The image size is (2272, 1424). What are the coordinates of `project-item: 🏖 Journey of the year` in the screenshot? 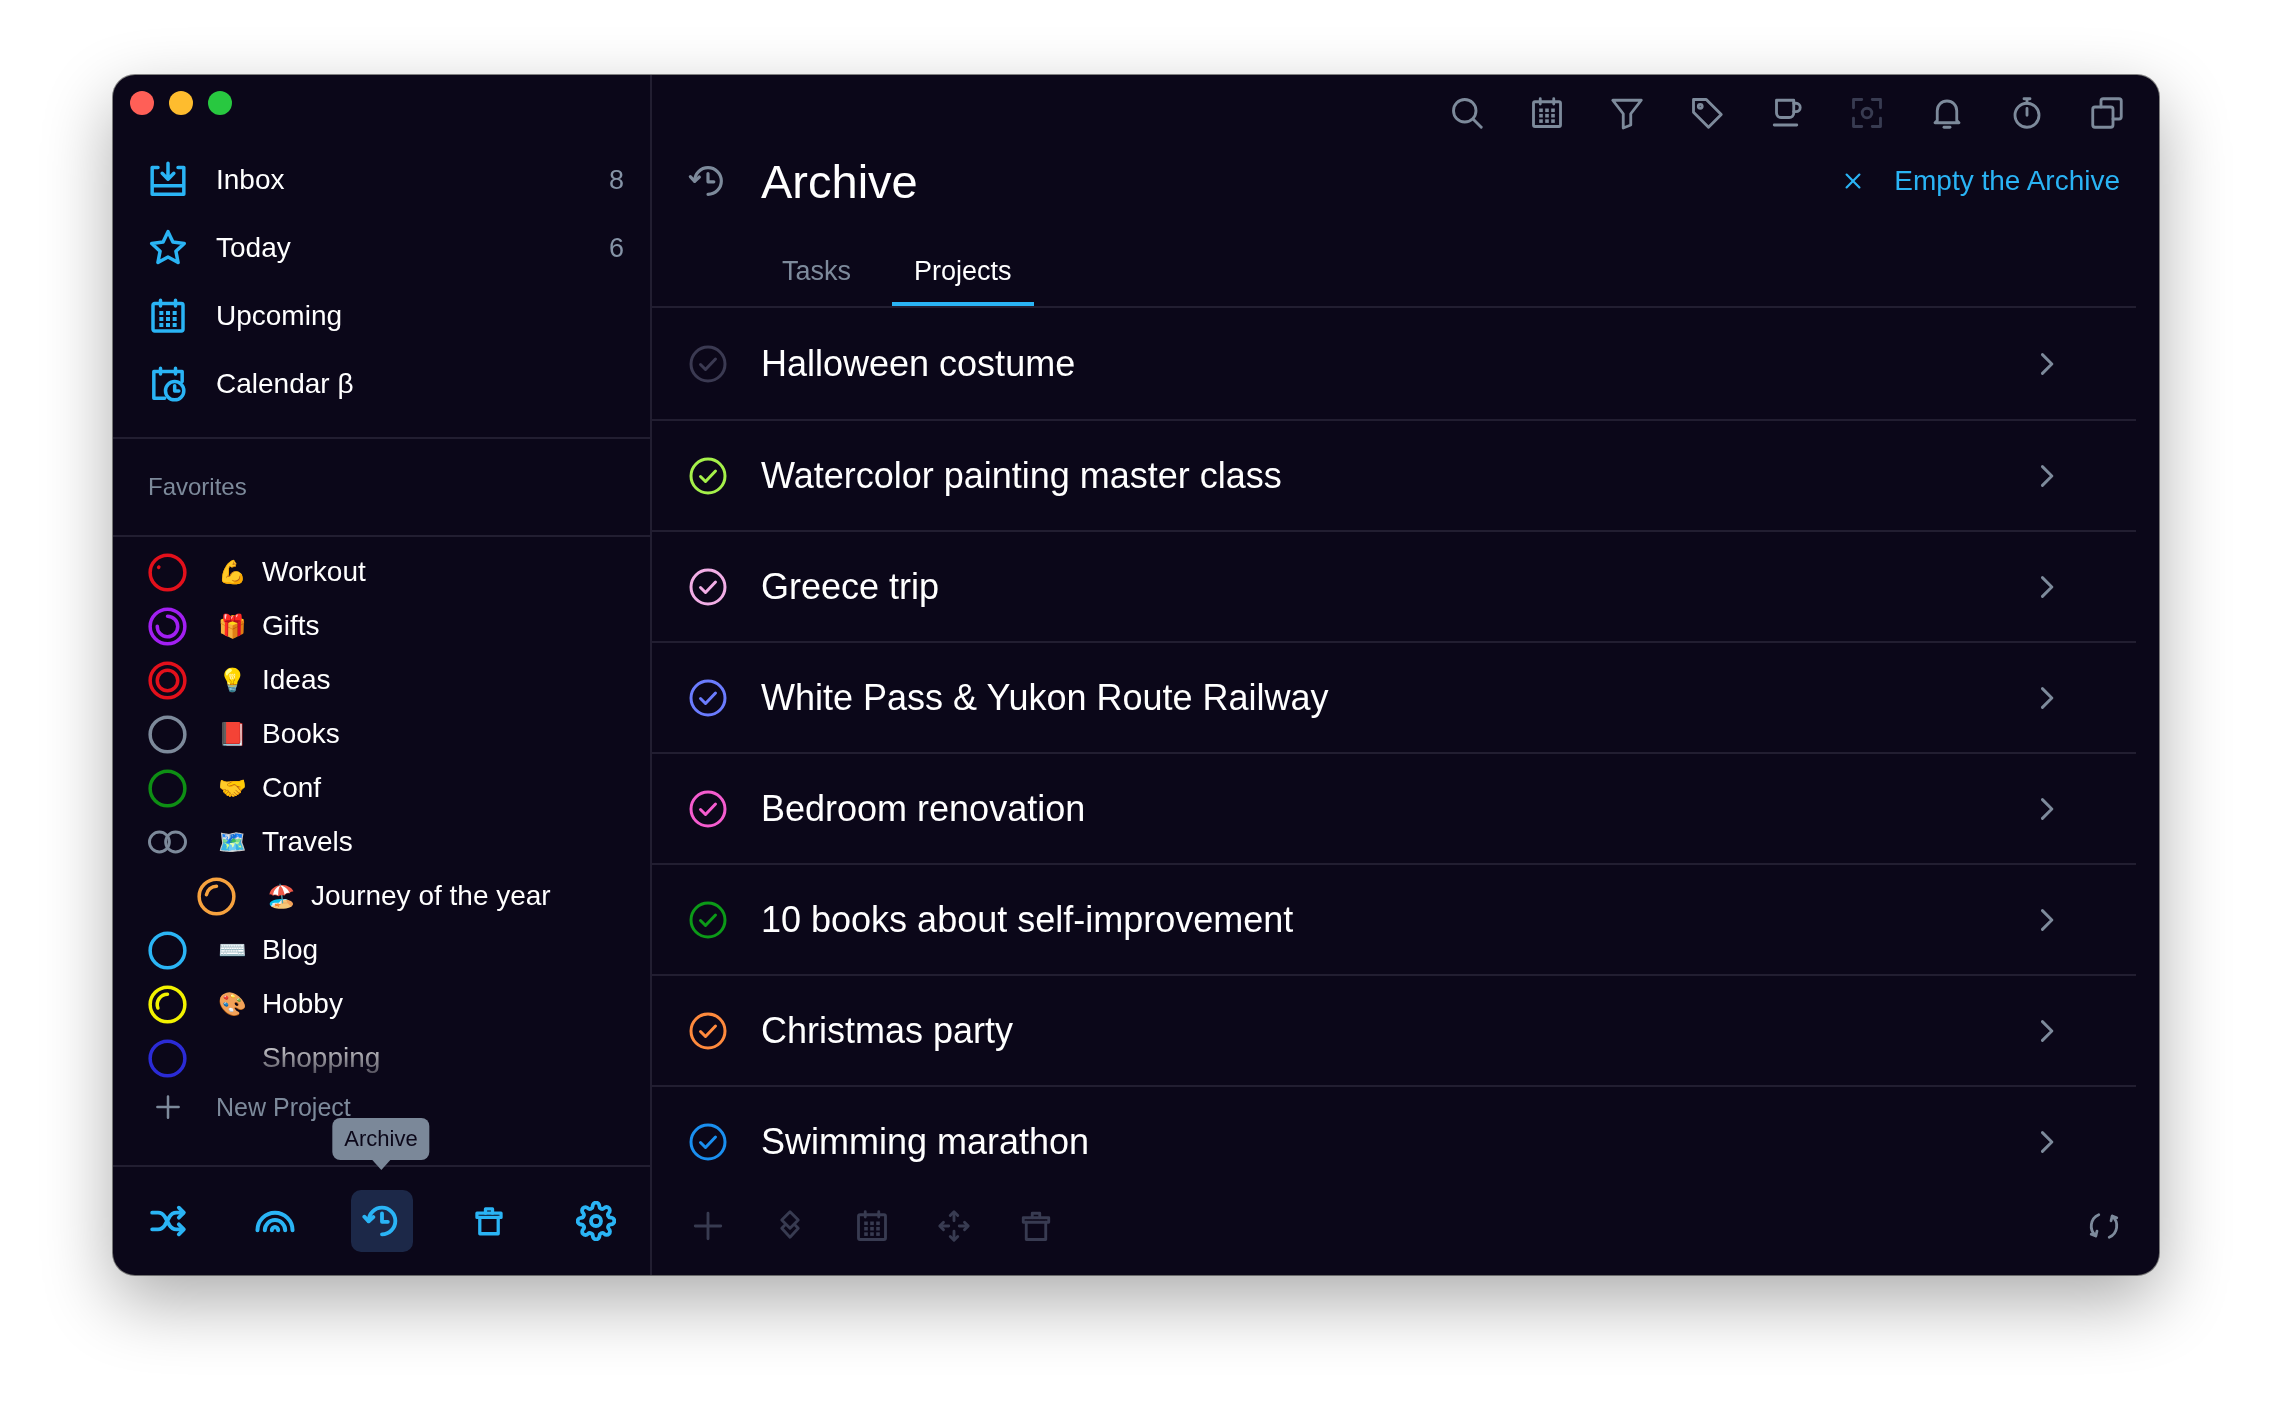 It's located at (381, 896).